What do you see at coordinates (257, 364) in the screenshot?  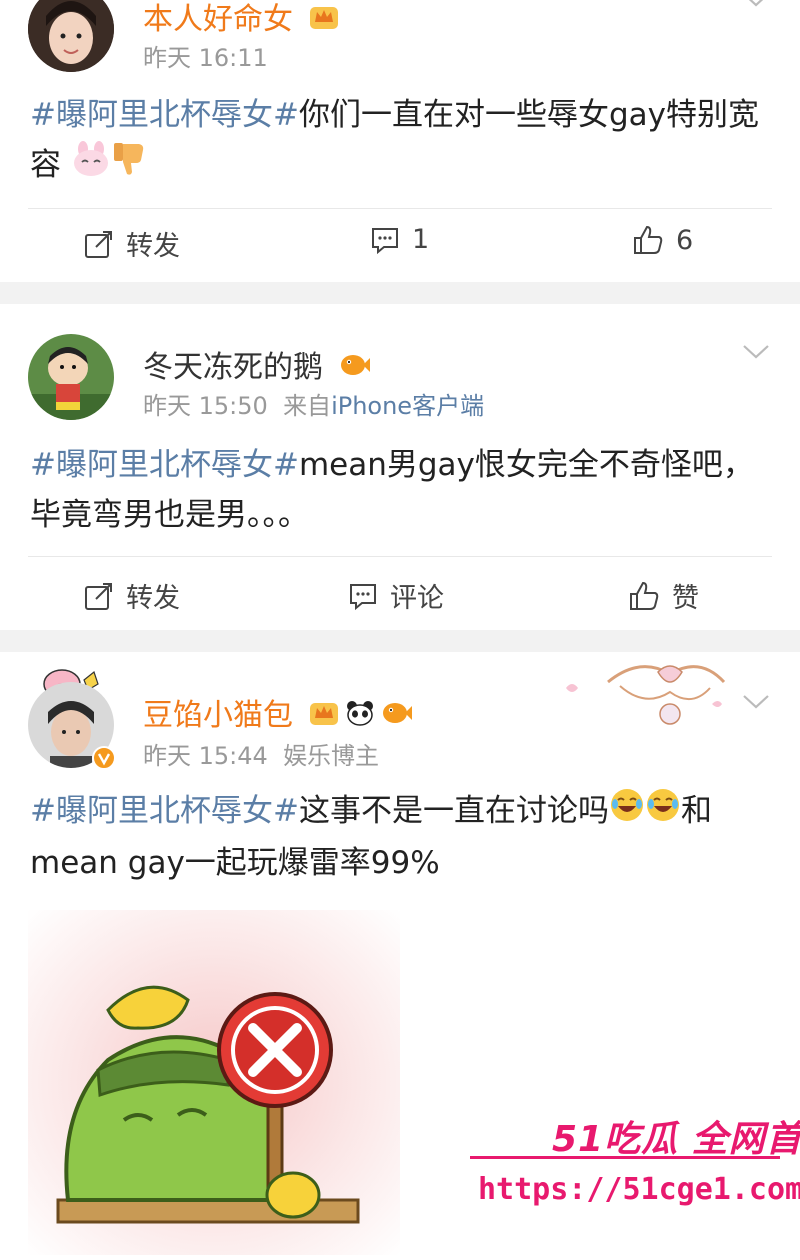 I see `username: 冬天冻死的鹅` at bounding box center [257, 364].